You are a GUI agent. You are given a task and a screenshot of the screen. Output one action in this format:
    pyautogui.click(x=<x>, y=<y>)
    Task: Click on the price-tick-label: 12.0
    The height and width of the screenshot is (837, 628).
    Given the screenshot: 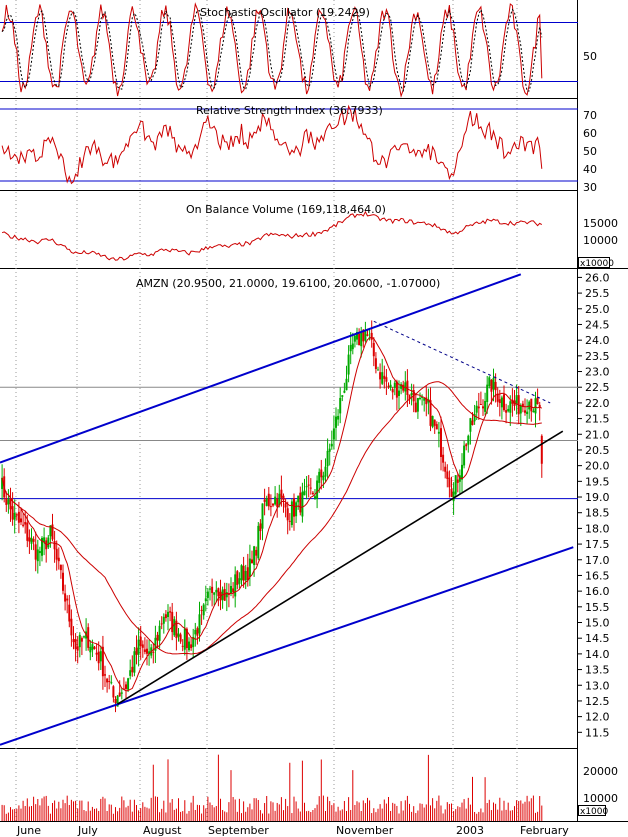 What is the action you would take?
    pyautogui.click(x=597, y=717)
    